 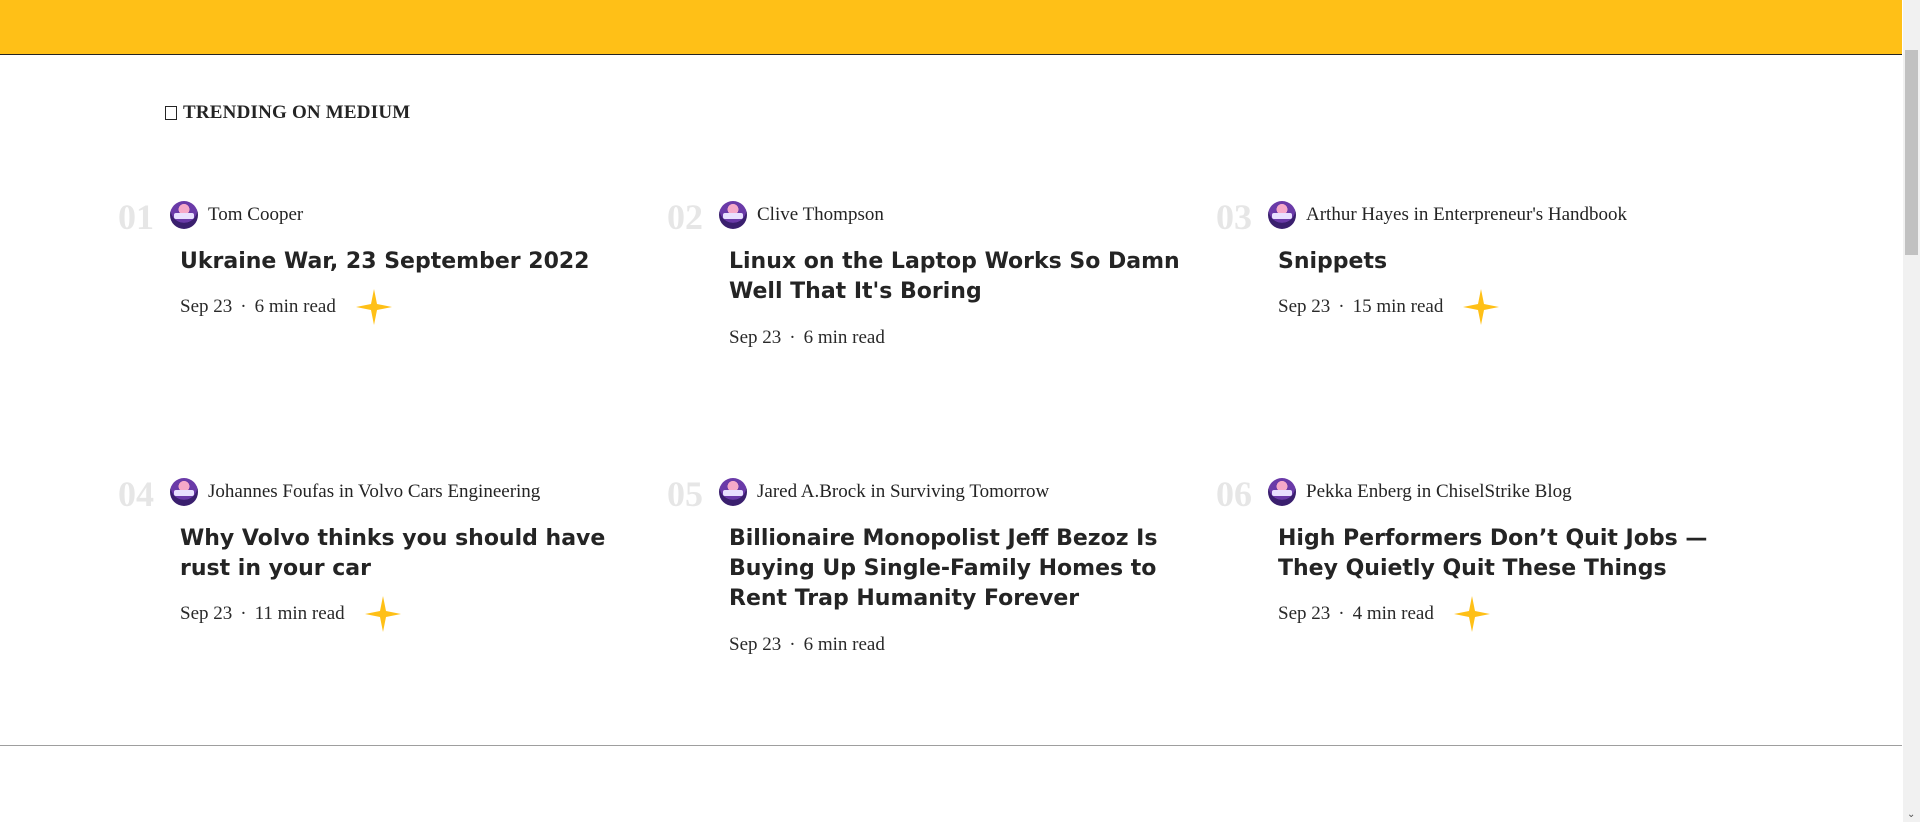 What do you see at coordinates (1398, 306) in the screenshot?
I see `article-read-time: 15 min read` at bounding box center [1398, 306].